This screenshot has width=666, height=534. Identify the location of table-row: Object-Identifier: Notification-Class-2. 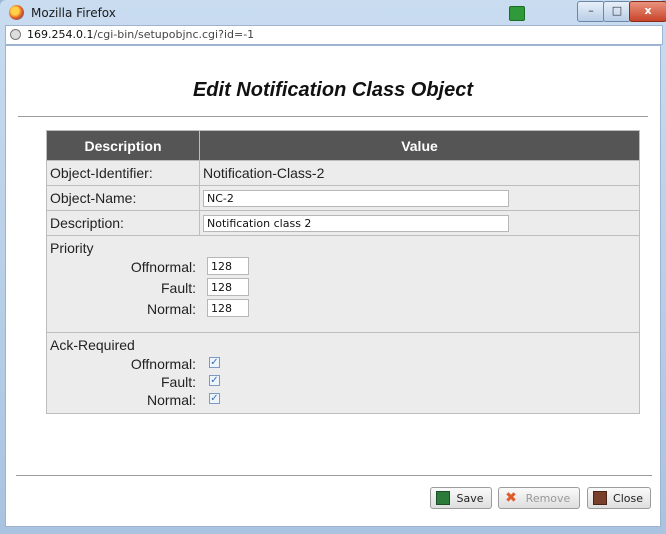
(343, 173).